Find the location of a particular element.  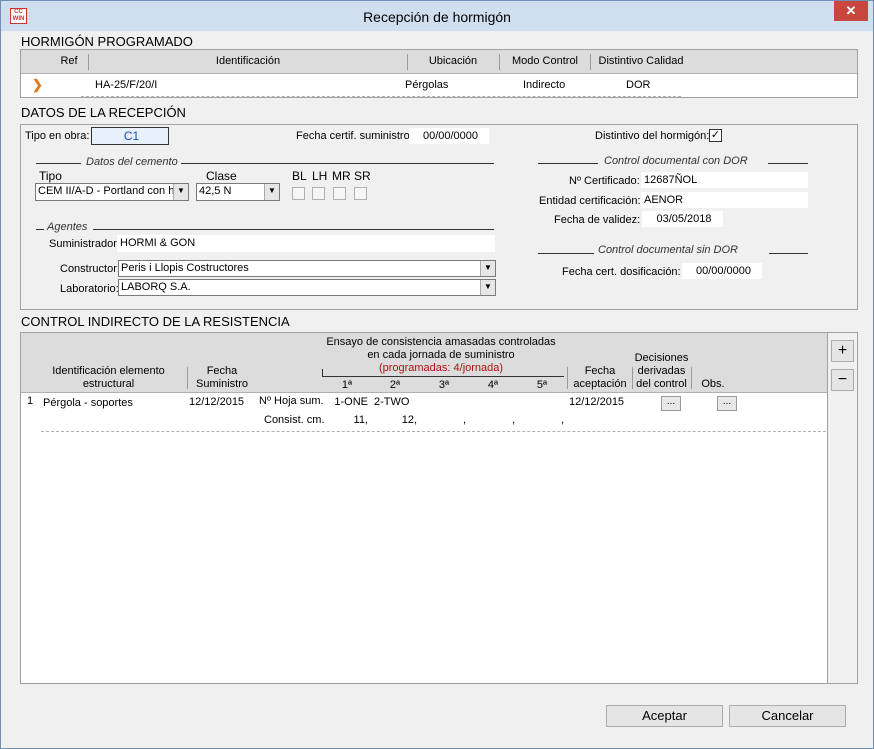

hdr-fecha-acep-2: aceptación is located at coordinates (600, 384).